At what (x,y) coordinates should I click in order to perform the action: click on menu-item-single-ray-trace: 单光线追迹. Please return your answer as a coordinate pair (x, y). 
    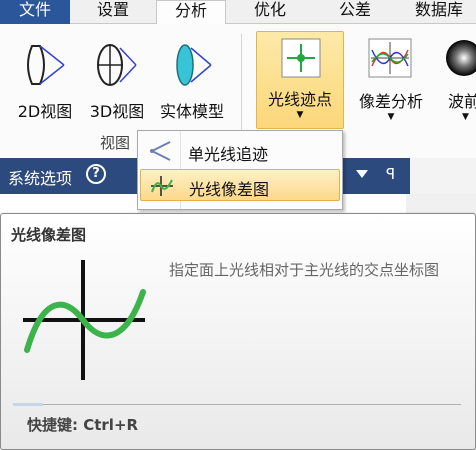
    Looking at the image, I should click on (240, 151).